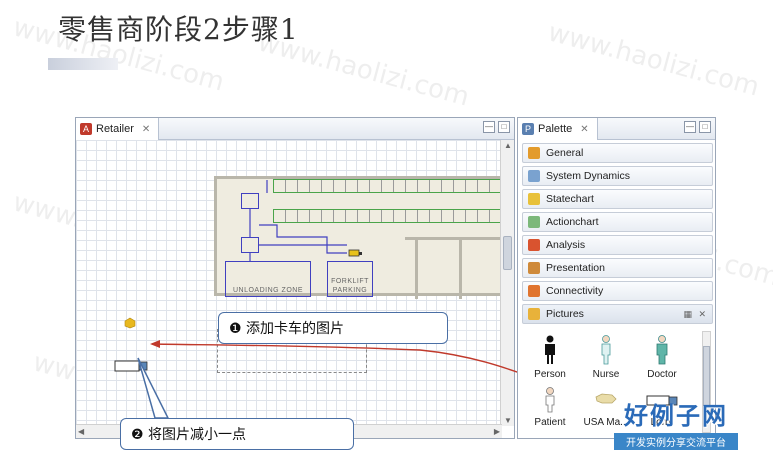  What do you see at coordinates (189, 435) in the screenshot?
I see `callout-shrink-text: ❷ 将图片减小一点` at bounding box center [189, 435].